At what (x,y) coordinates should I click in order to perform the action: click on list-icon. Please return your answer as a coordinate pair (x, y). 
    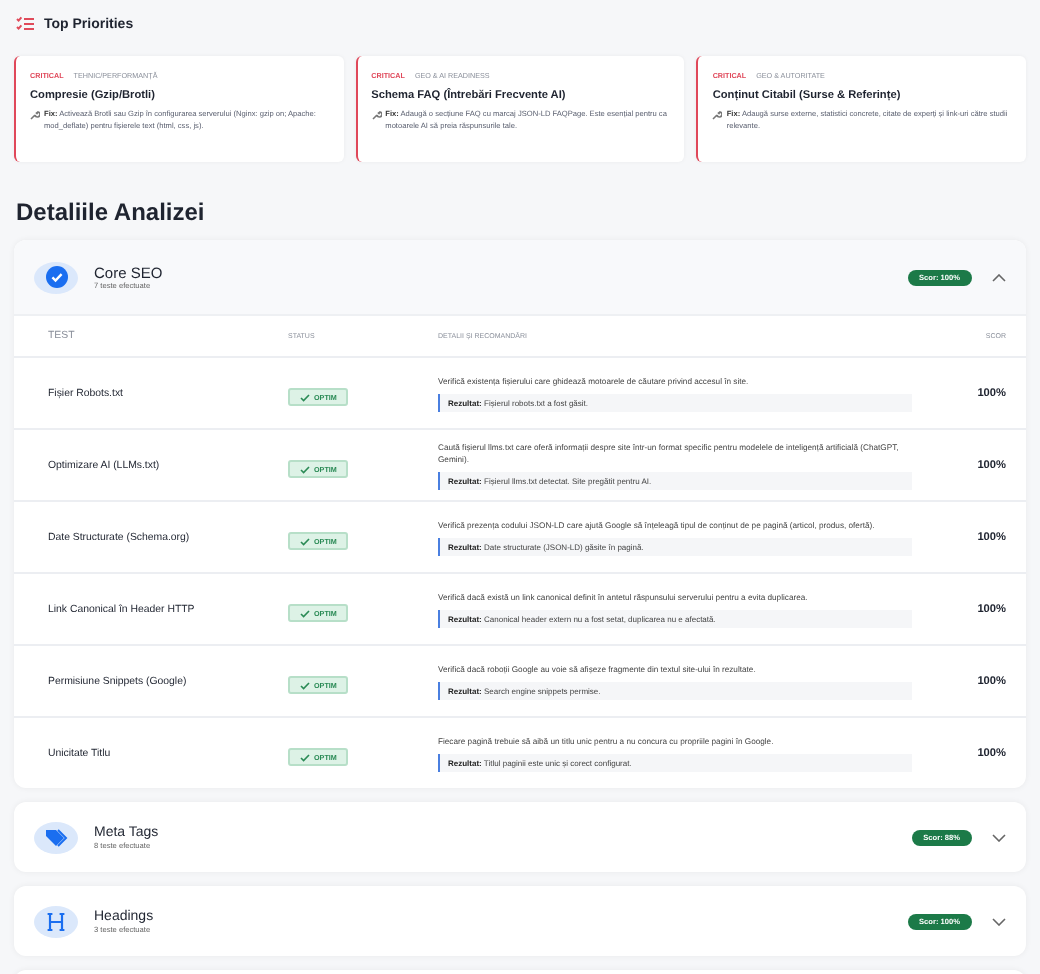
    Looking at the image, I should click on (25, 24).